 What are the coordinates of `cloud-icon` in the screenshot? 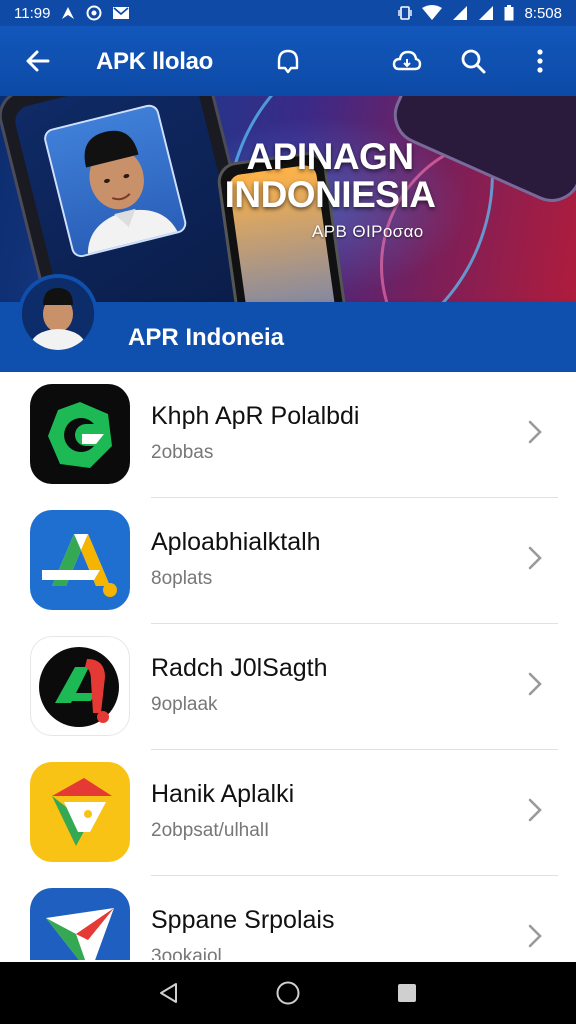 It's located at (407, 61).